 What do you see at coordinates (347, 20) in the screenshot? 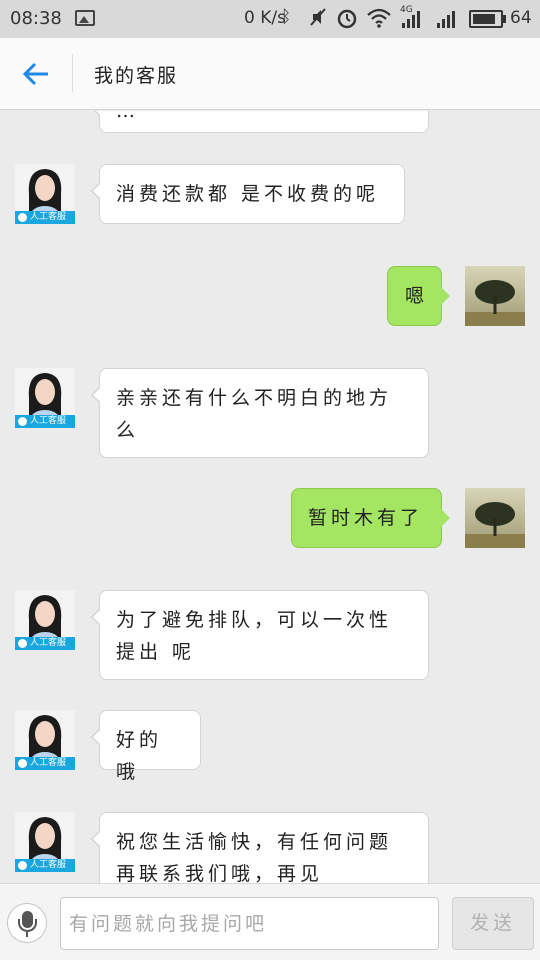
I see `alarm-icon` at bounding box center [347, 20].